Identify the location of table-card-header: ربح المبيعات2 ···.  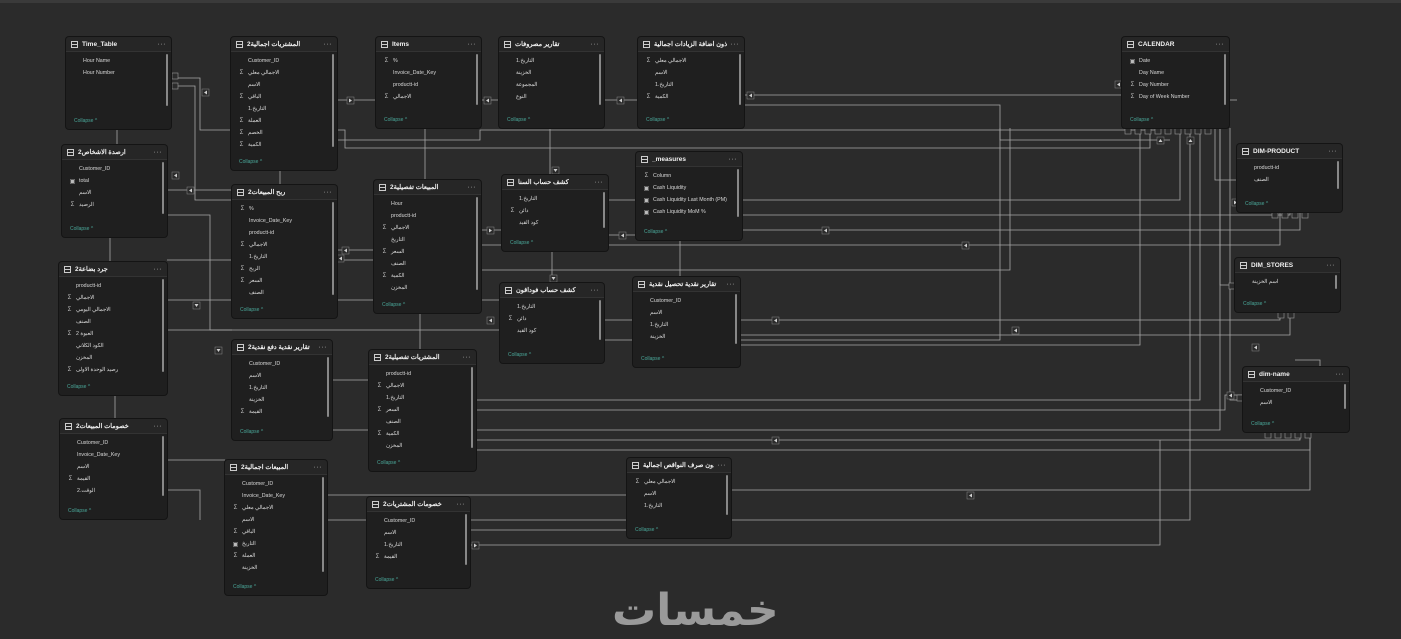
(284, 192).